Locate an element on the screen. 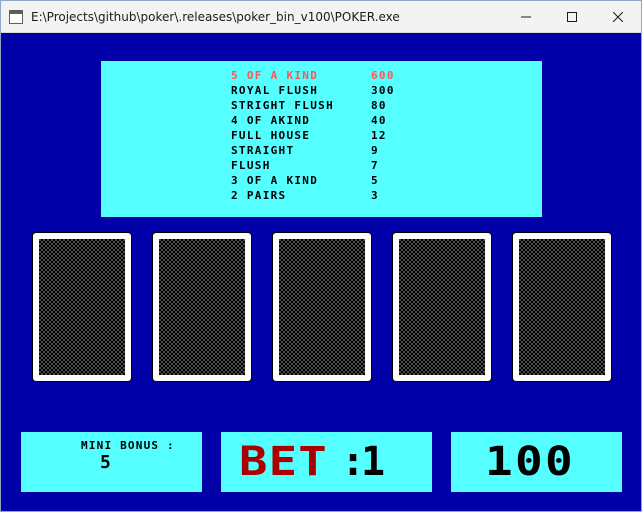 The height and width of the screenshot is (512, 642). maximize-icon is located at coordinates (572, 16).